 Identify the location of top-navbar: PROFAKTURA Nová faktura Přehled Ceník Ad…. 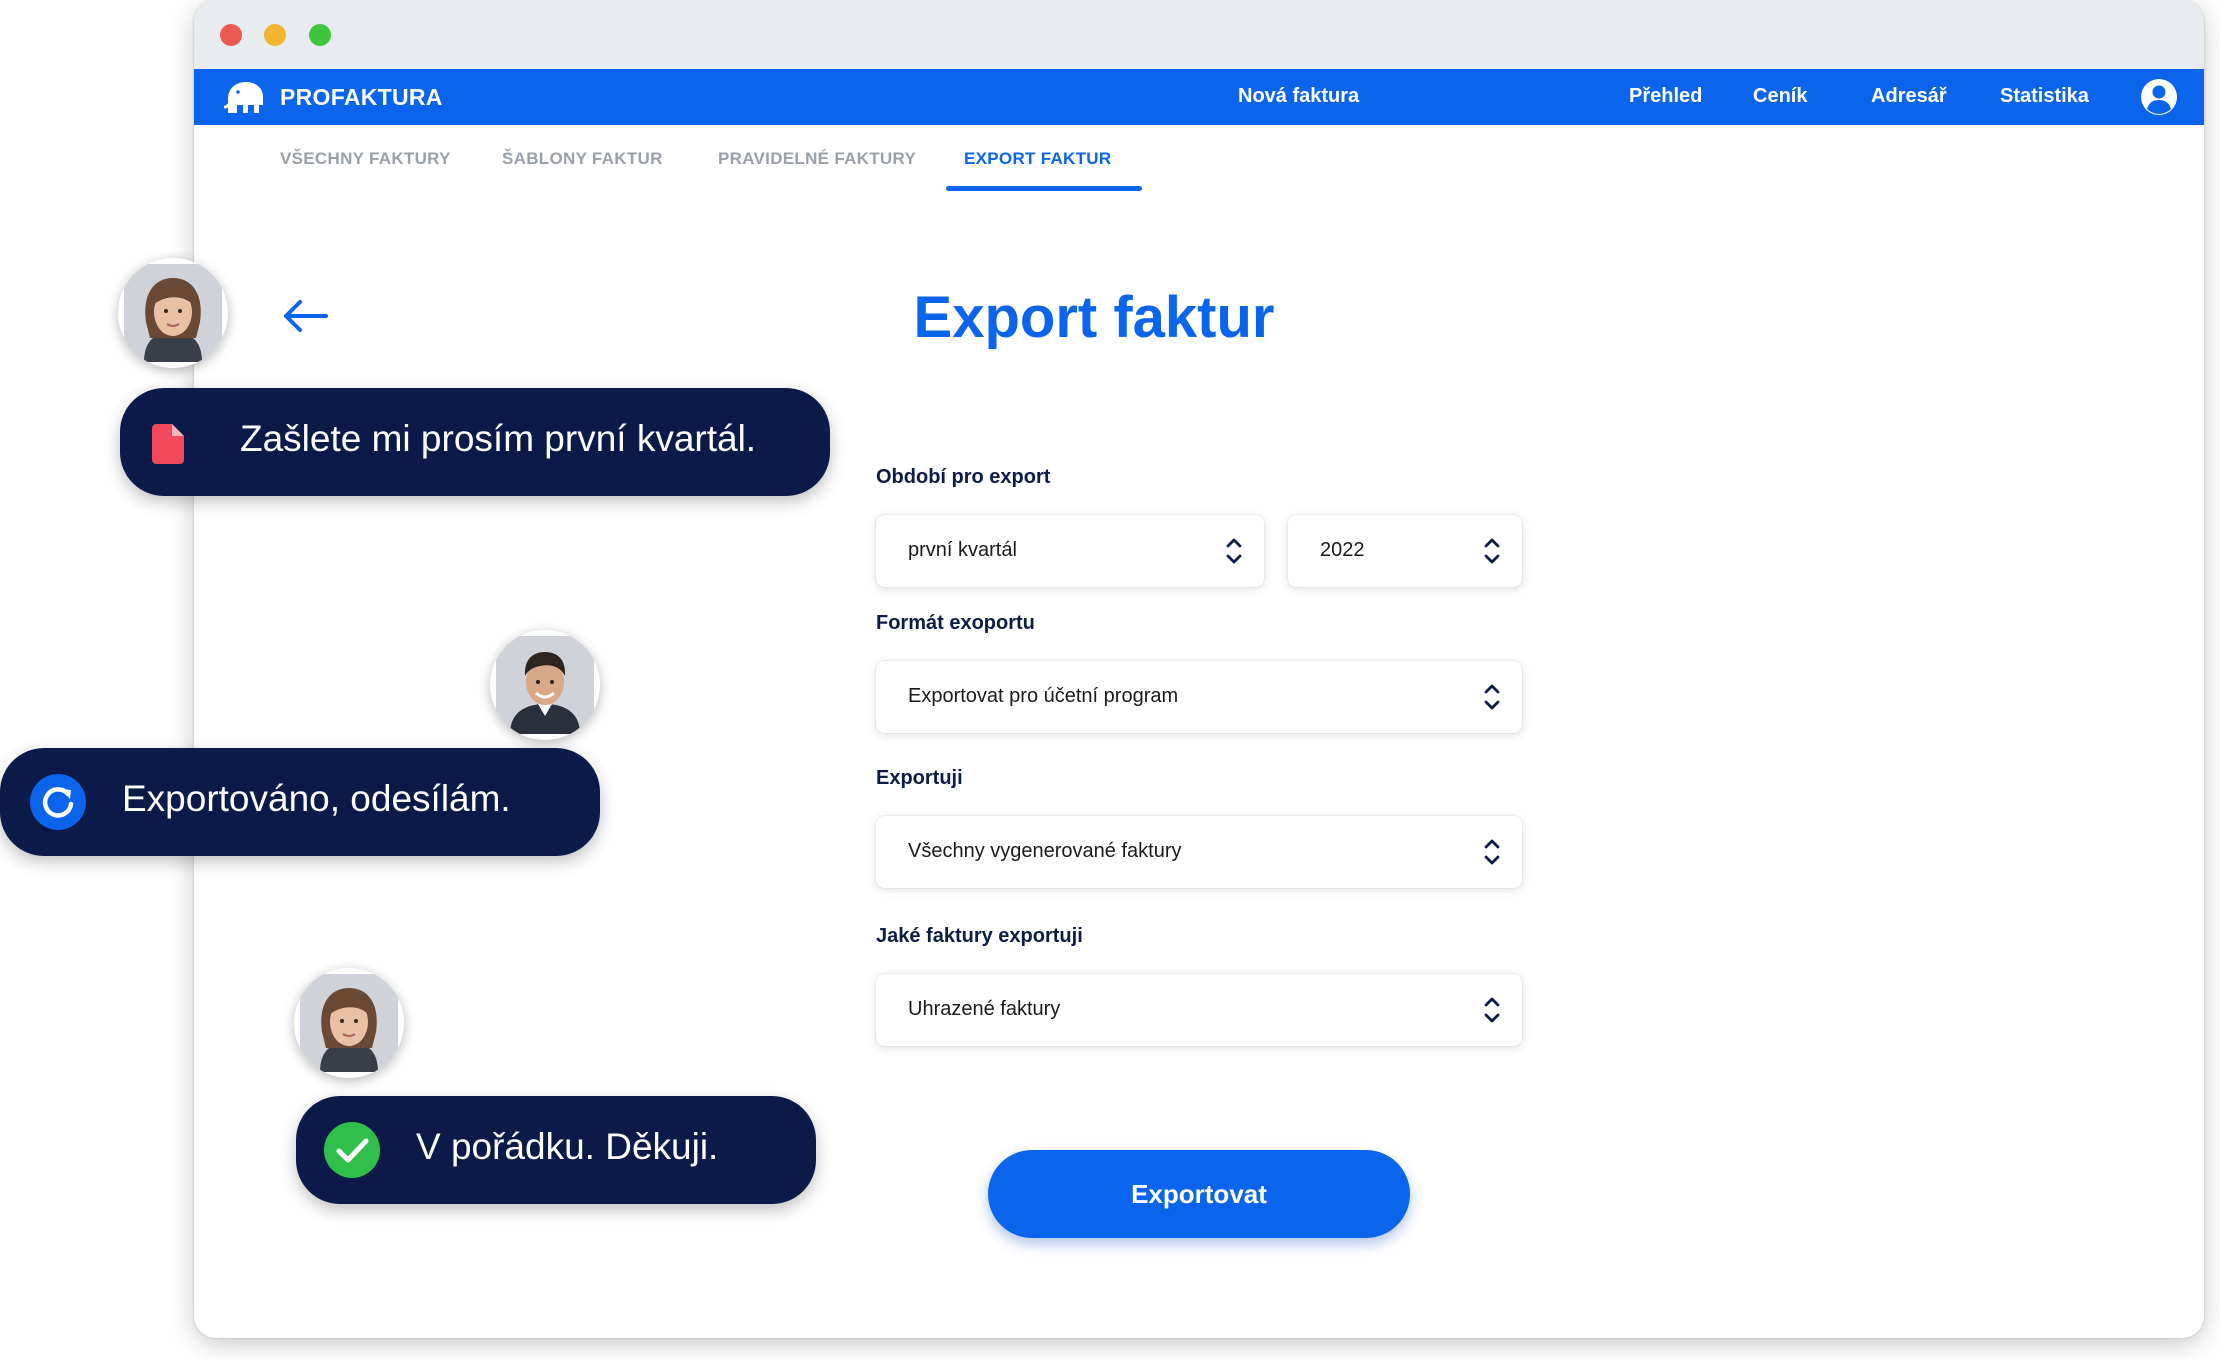
(1199, 97).